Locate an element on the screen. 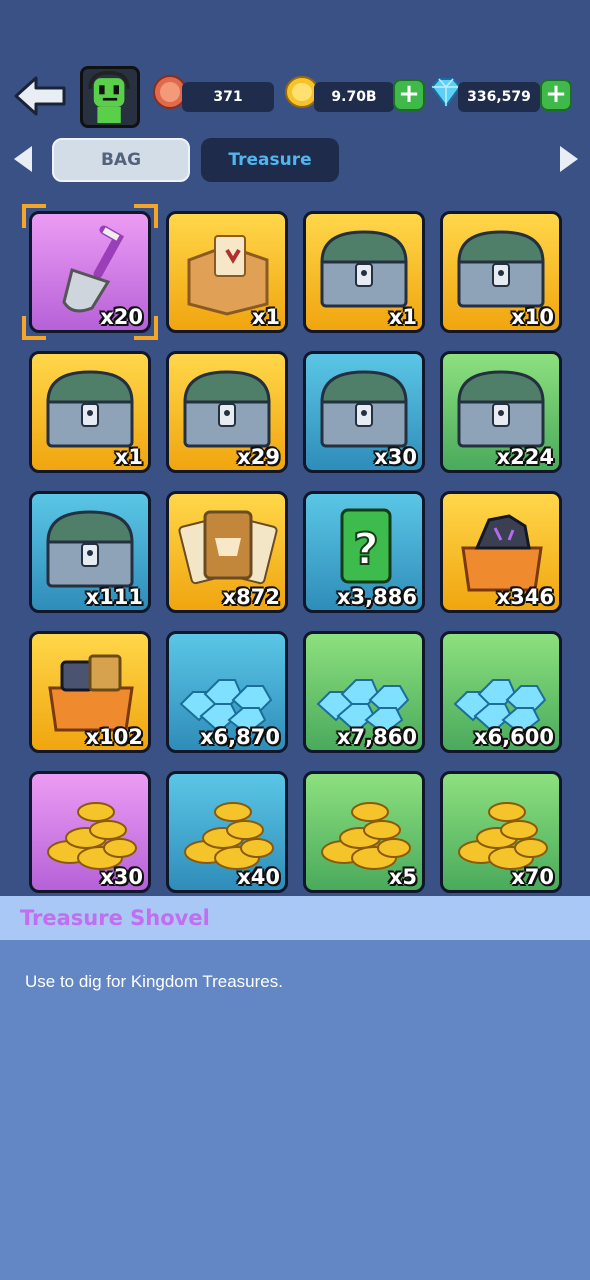  item-slot-silver-green-chest: x1 is located at coordinates (364, 272).